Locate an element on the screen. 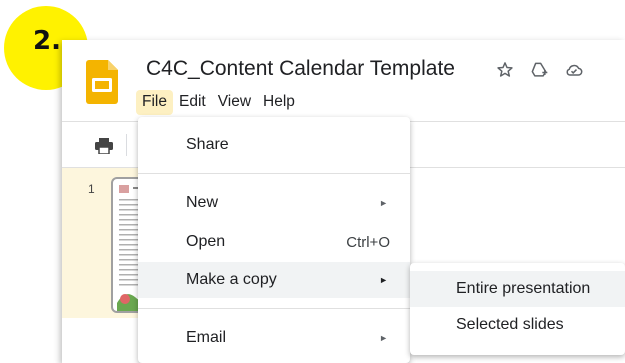 The width and height of the screenshot is (625, 363). menu-option-email: Email ► is located at coordinates (274, 338).